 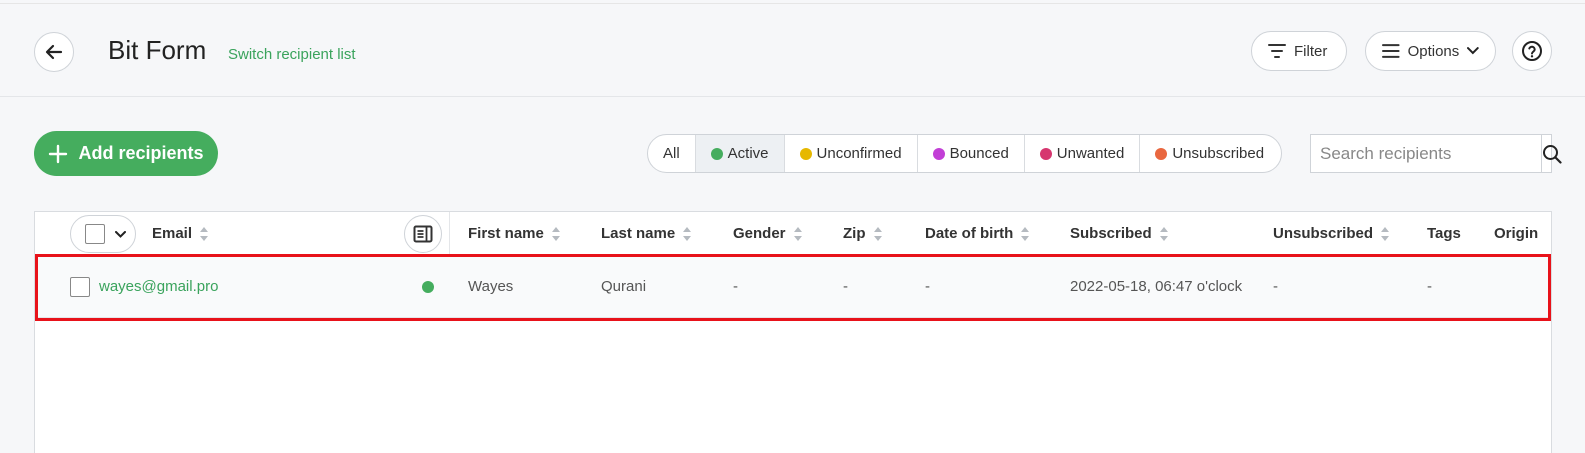 What do you see at coordinates (1426, 153) in the screenshot?
I see `search-input` at bounding box center [1426, 153].